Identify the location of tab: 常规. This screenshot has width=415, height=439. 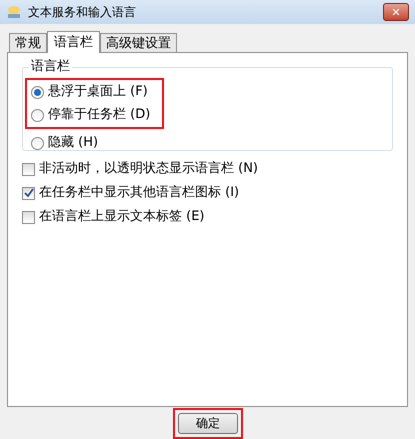
(28, 42).